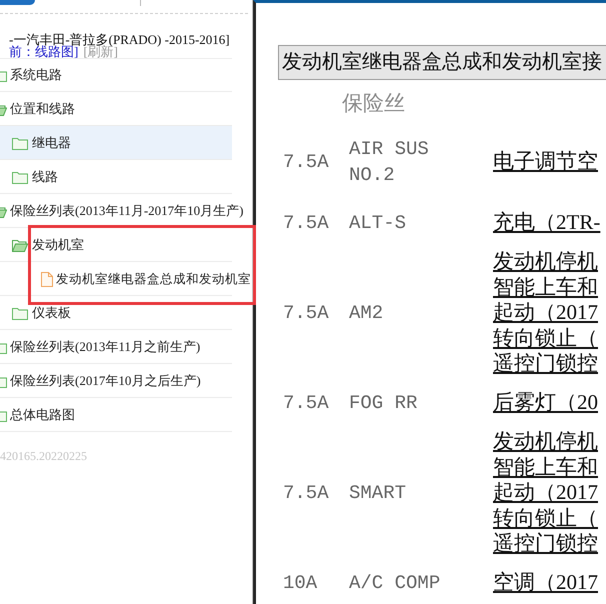 The height and width of the screenshot is (604, 606). Describe the element at coordinates (442, 62) in the screenshot. I see `document-heading: 发动机室继电器盒总成和发动机室接` at that location.